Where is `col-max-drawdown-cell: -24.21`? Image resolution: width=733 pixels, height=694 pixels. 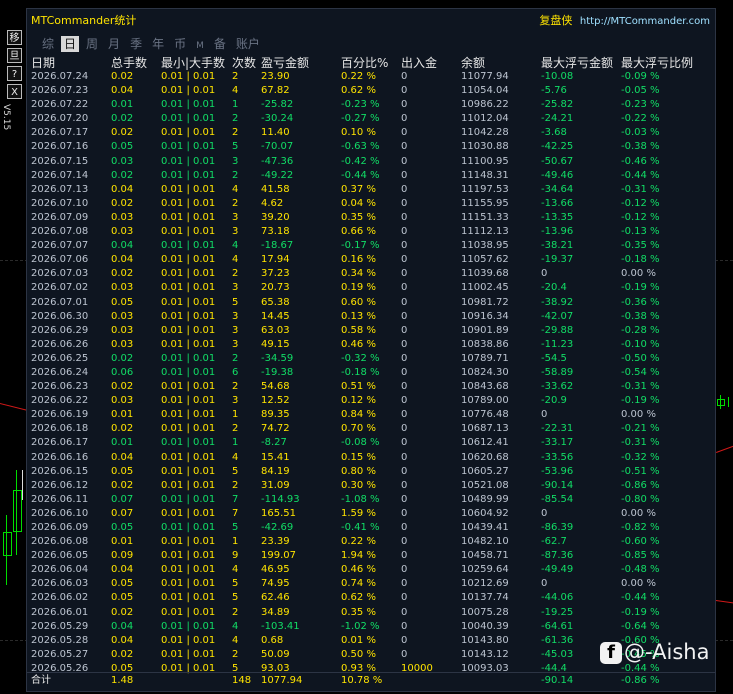 col-max-drawdown-cell: -24.21 is located at coordinates (557, 119).